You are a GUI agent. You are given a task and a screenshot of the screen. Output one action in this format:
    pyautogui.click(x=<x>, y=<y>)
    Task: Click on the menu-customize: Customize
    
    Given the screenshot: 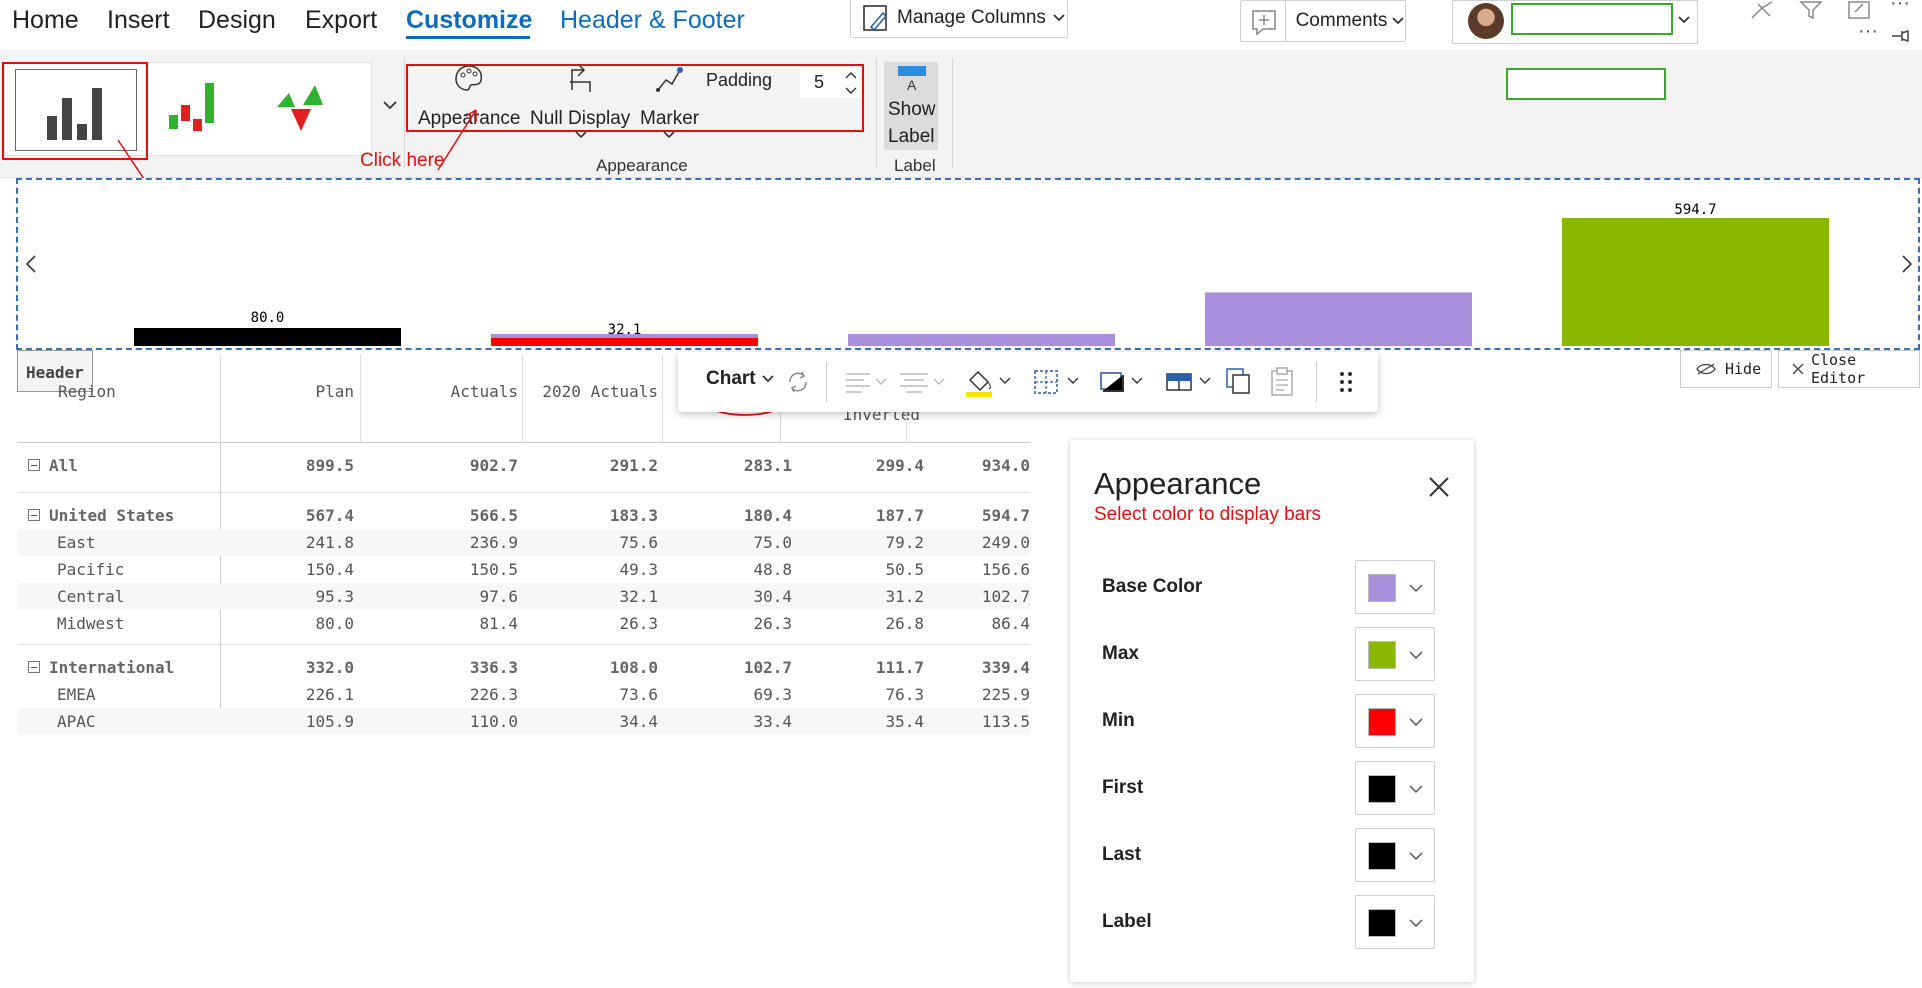 What is the action you would take?
    pyautogui.click(x=469, y=20)
    